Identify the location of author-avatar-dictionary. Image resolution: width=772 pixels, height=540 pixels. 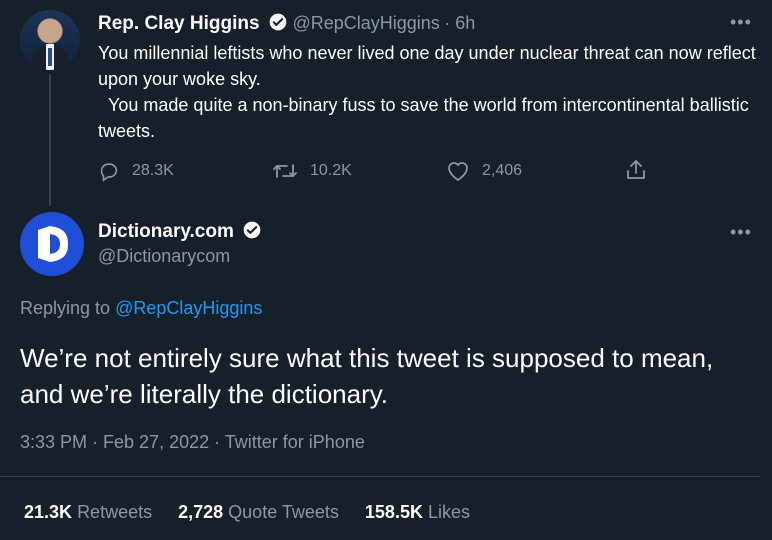
(52, 244).